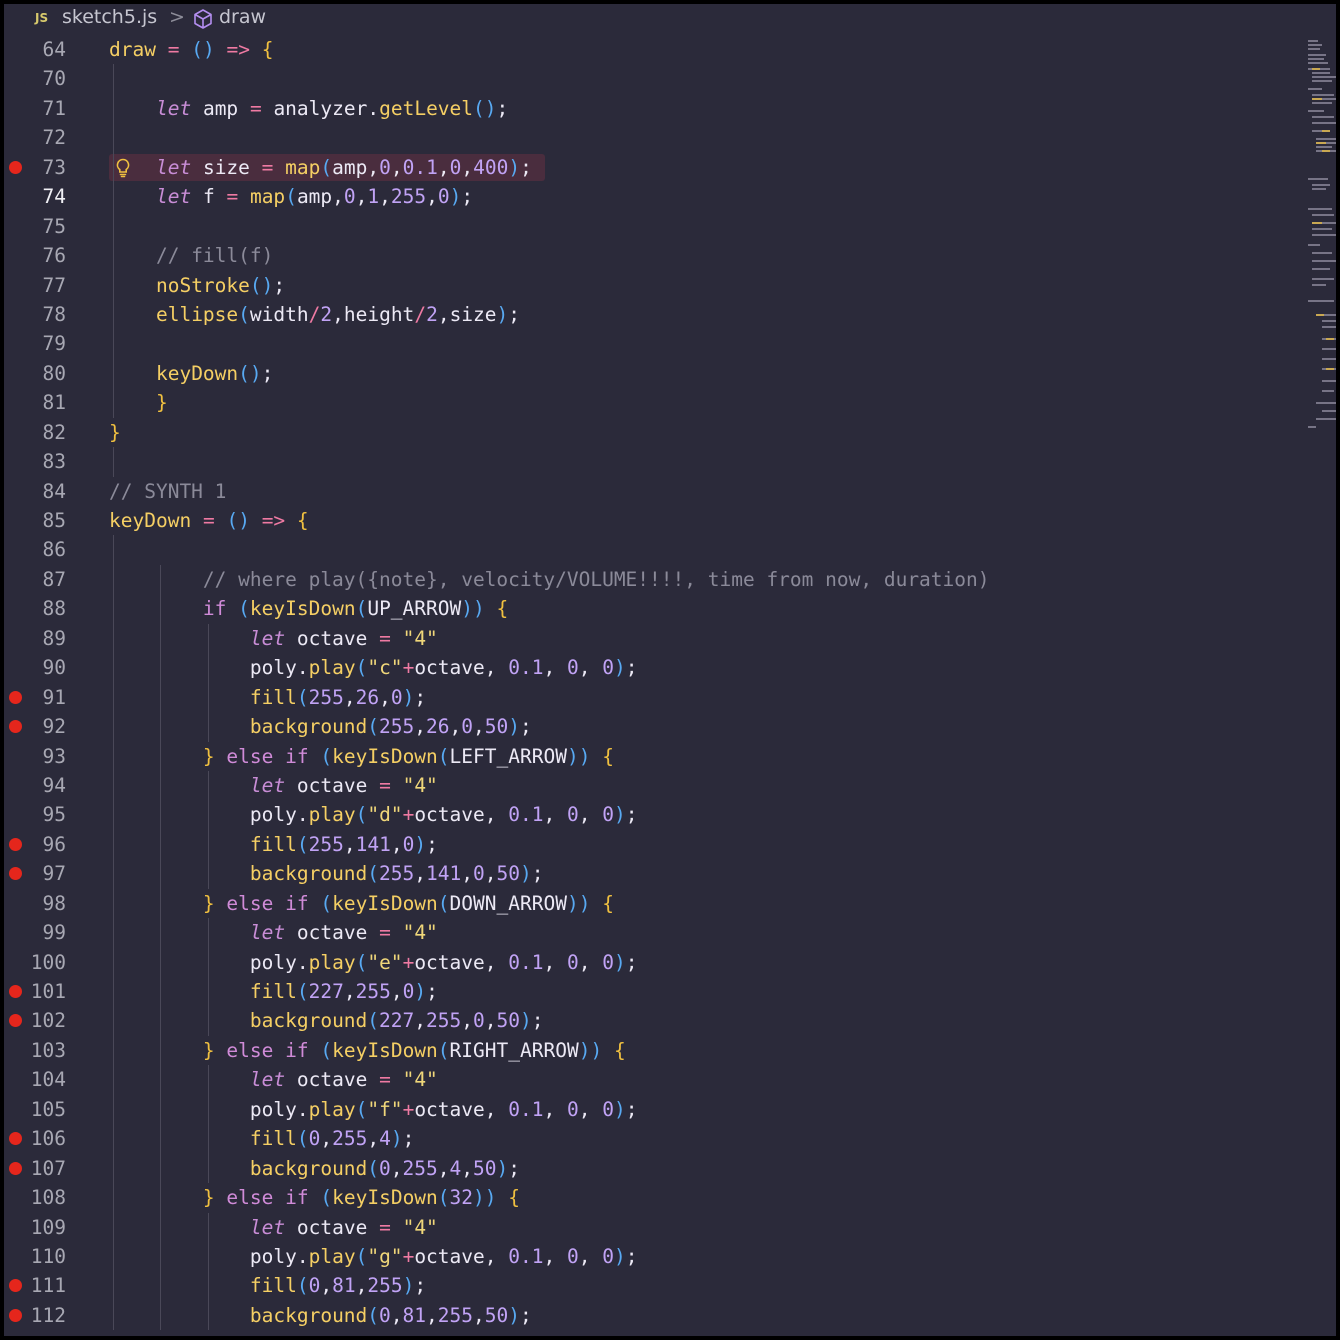 This screenshot has height=1340, width=1340. Describe the element at coordinates (649, 933) in the screenshot. I see `code-line: 99 let octave = "4"` at that location.